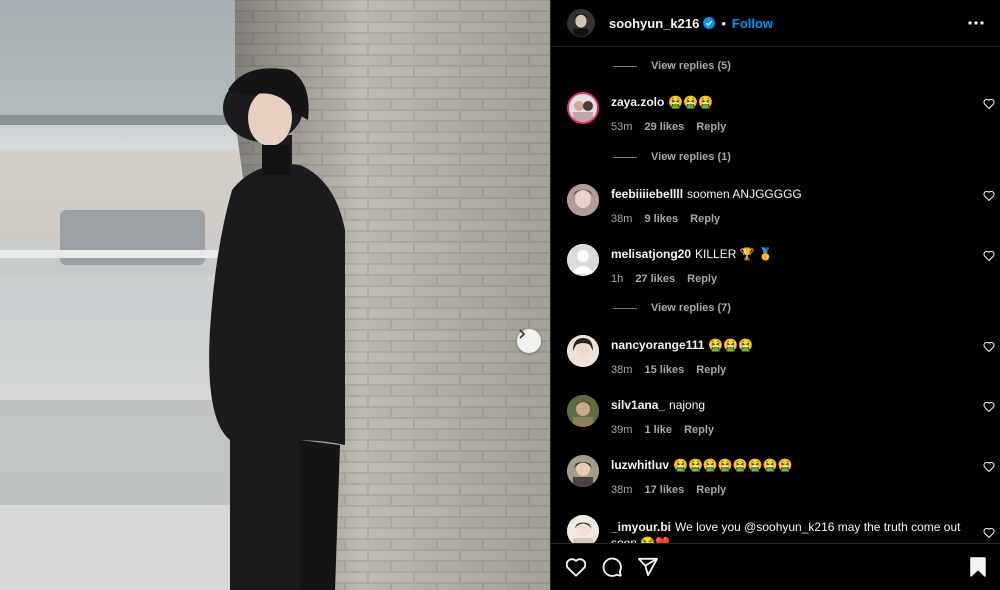  What do you see at coordinates (641, 527) in the screenshot?
I see `commenter-username: _imyour.bi` at bounding box center [641, 527].